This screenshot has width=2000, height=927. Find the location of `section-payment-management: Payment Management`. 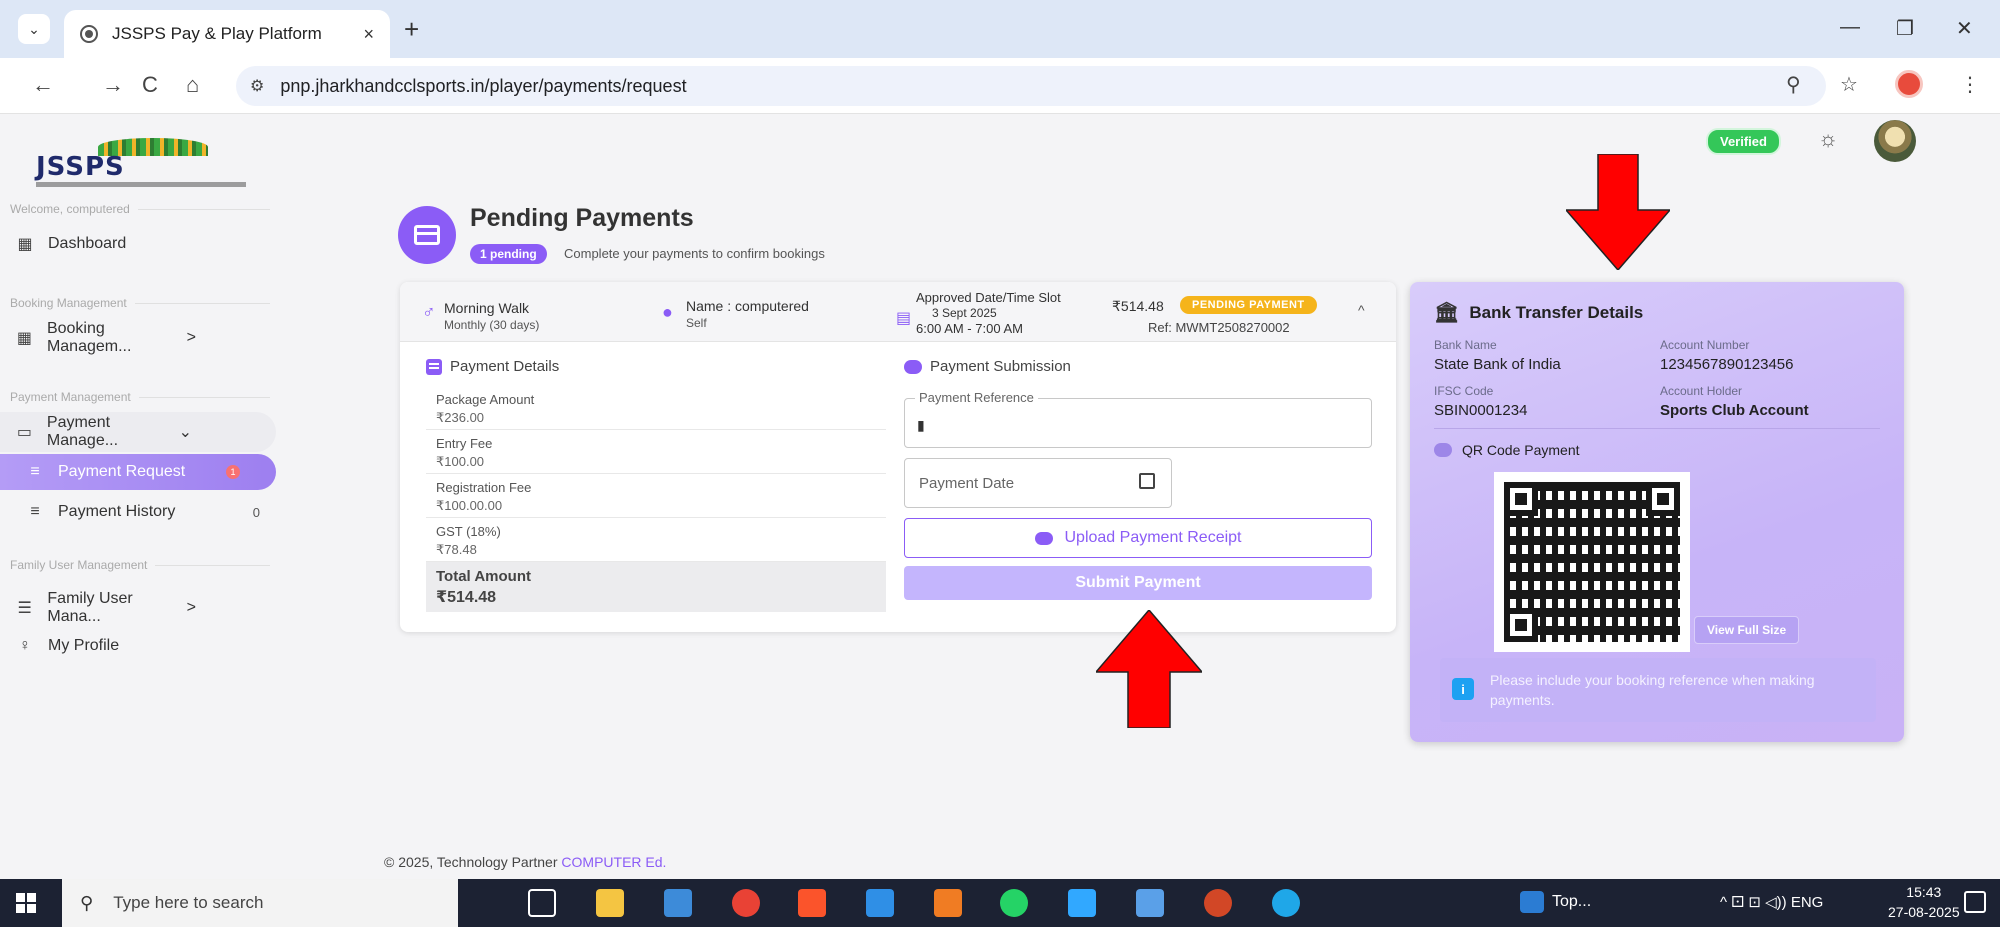

section-payment-management: Payment Management is located at coordinates (140, 397).